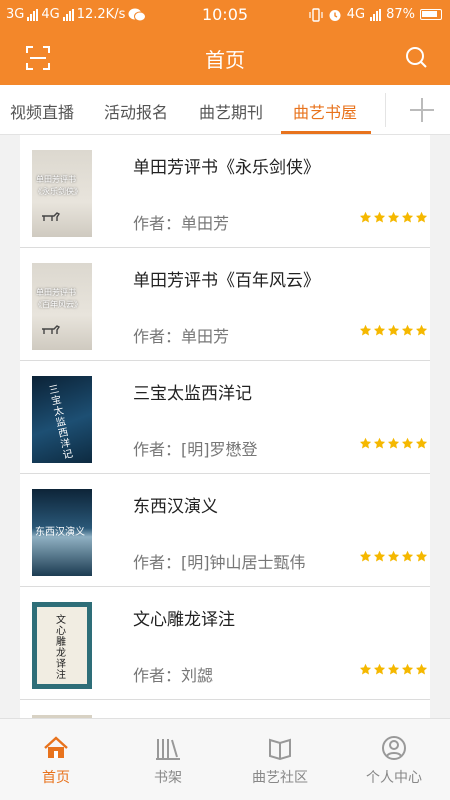  Describe the element at coordinates (316, 14) in the screenshot. I see `vibrate-icon` at that location.